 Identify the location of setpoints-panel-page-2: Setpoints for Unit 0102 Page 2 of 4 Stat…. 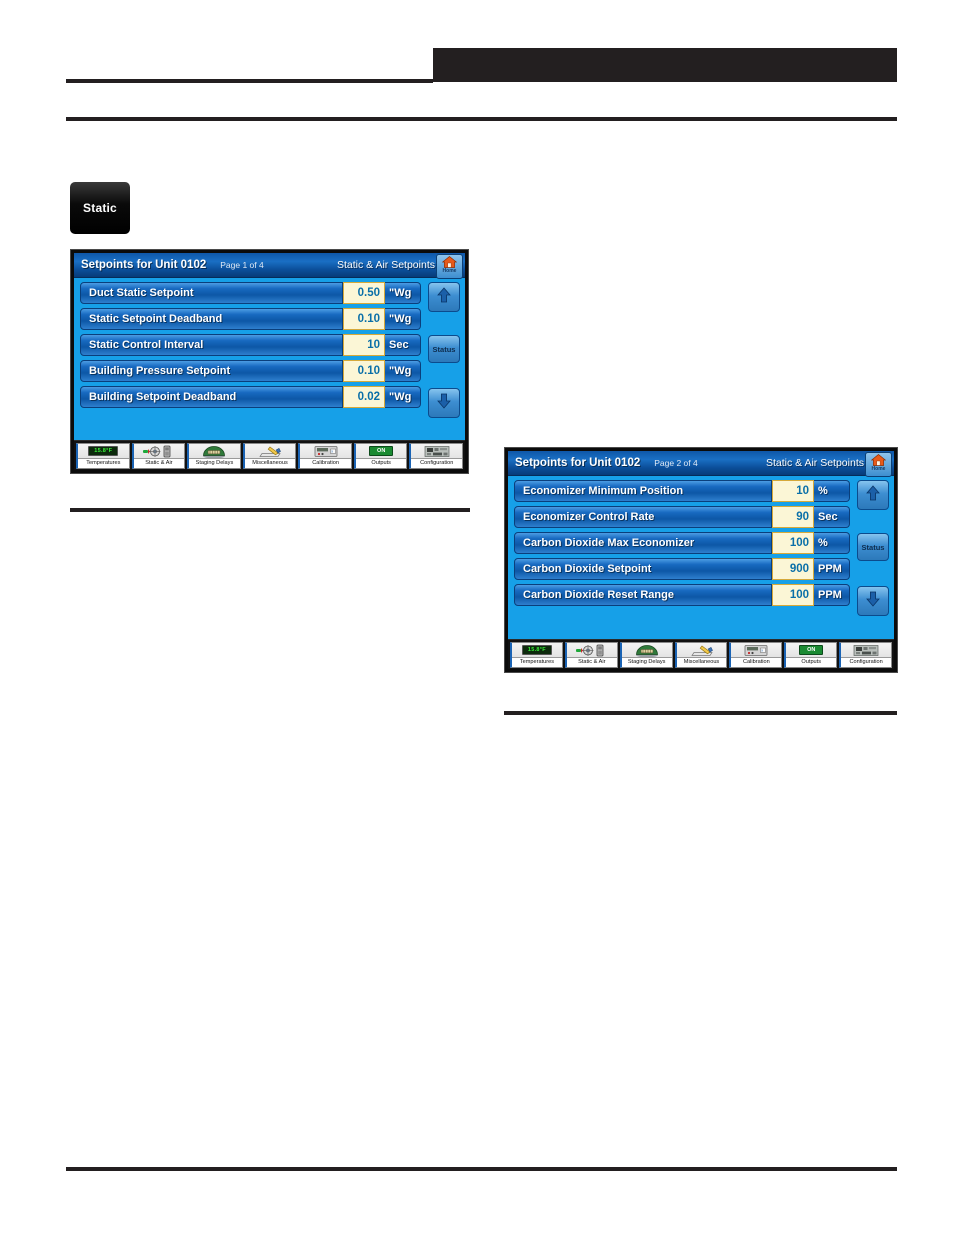
(701, 560).